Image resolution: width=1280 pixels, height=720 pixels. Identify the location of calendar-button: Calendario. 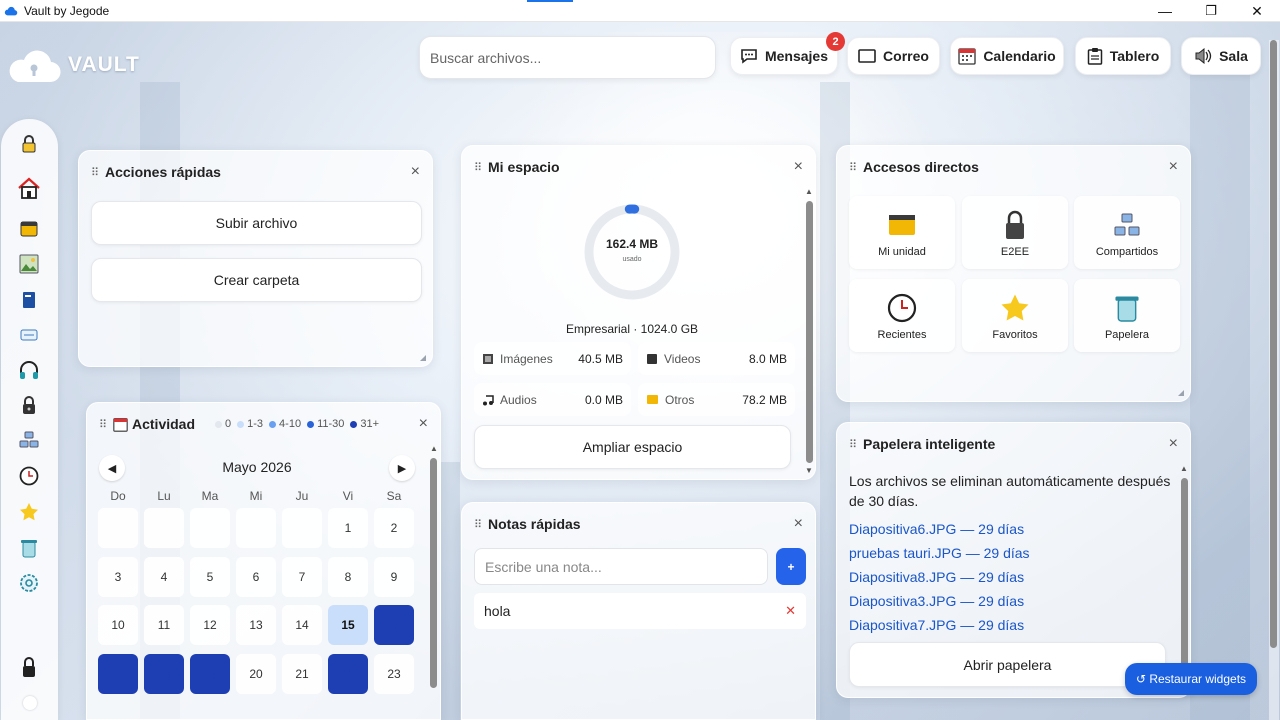
(1007, 56).